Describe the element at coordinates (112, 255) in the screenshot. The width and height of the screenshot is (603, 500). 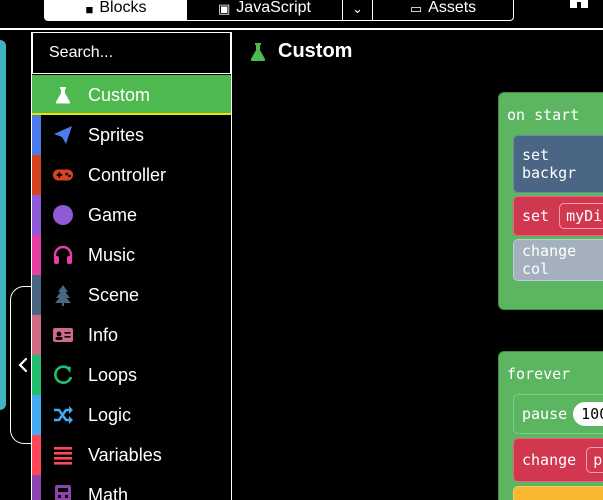
I see `category-label: Music` at that location.